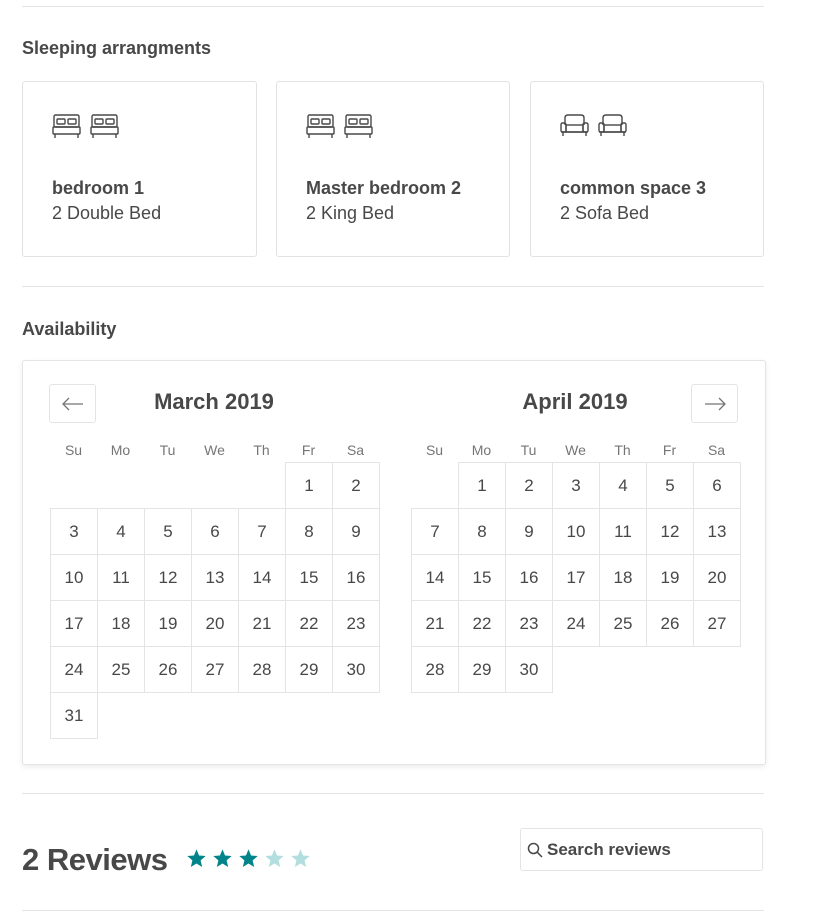 The height and width of the screenshot is (913, 835). Describe the element at coordinates (605, 213) in the screenshot. I see `room-beds: 2 Sofa Bed` at that location.